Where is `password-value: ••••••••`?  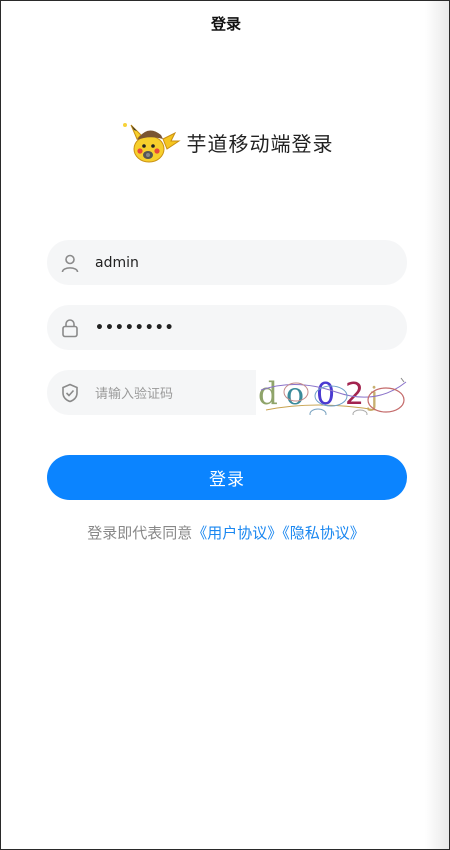
password-value: •••••••• is located at coordinates (135, 327).